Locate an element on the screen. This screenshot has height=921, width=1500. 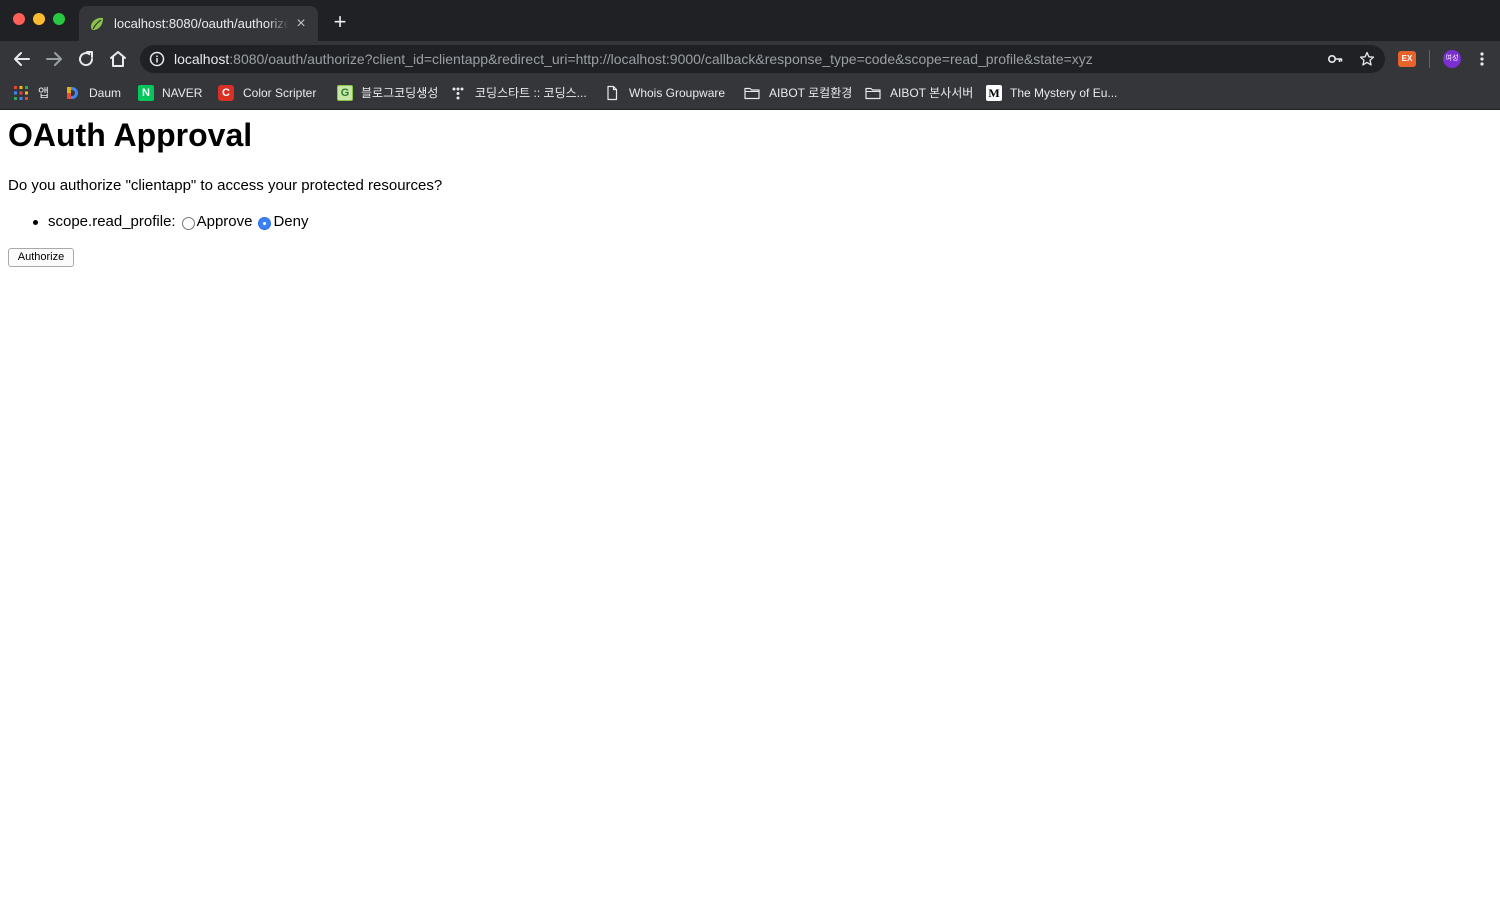
extension-icon: EX is located at coordinates (1407, 59).